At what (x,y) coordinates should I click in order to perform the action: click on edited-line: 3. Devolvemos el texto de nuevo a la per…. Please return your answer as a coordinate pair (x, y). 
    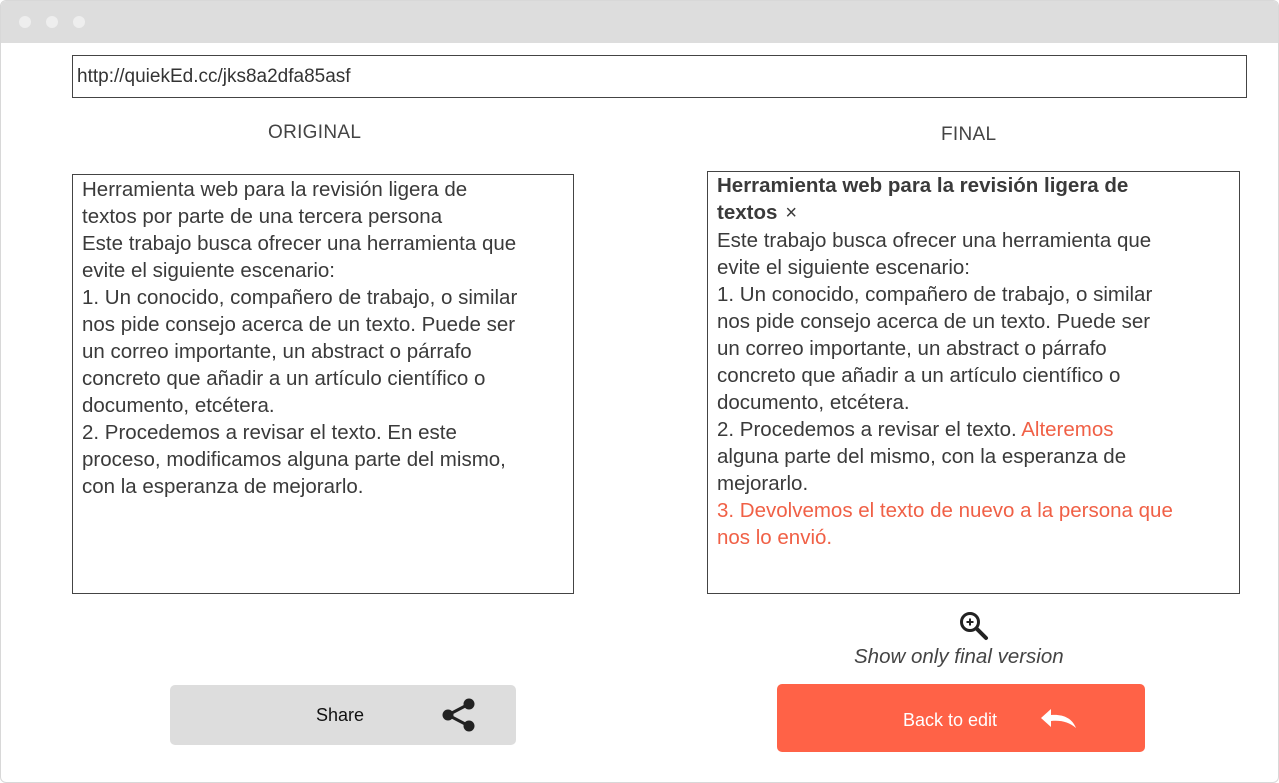
    Looking at the image, I should click on (945, 510).